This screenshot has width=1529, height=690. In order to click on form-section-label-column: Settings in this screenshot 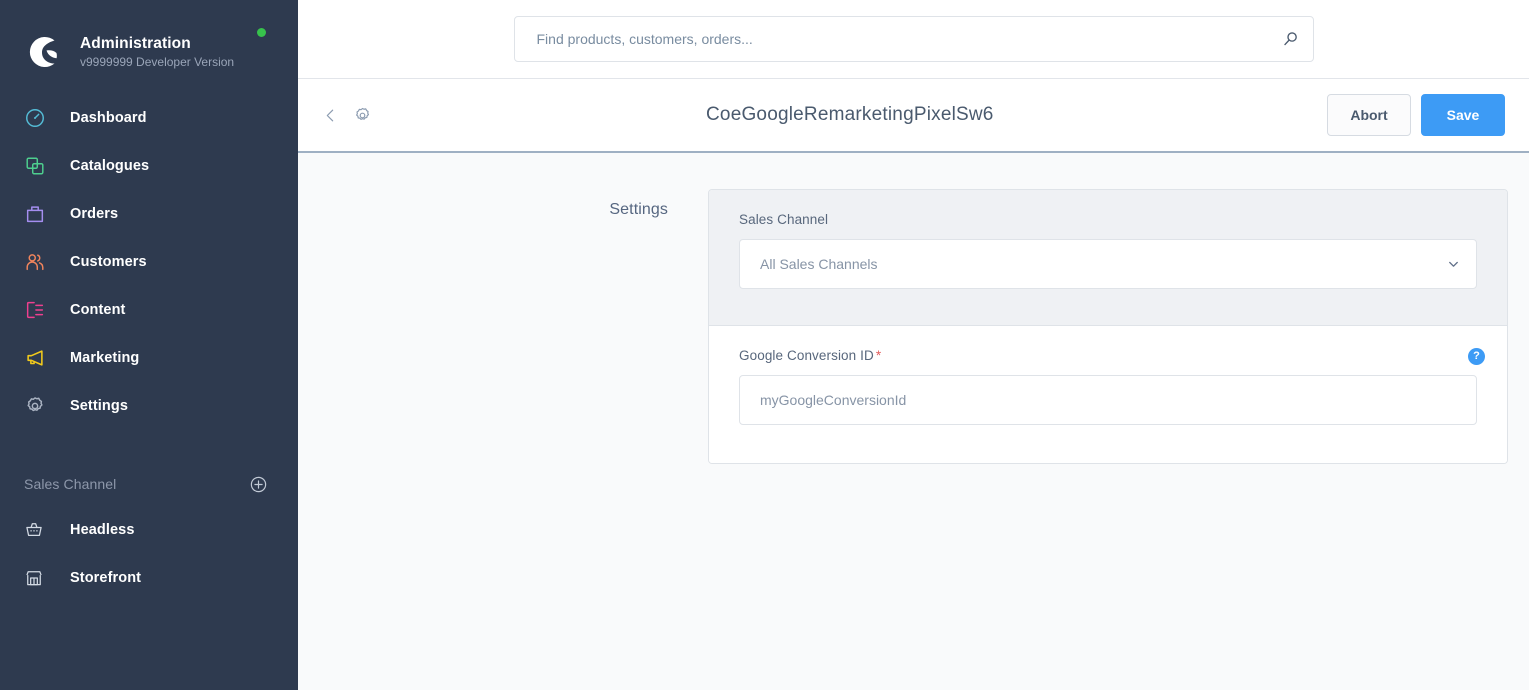, I will do `click(503, 326)`.